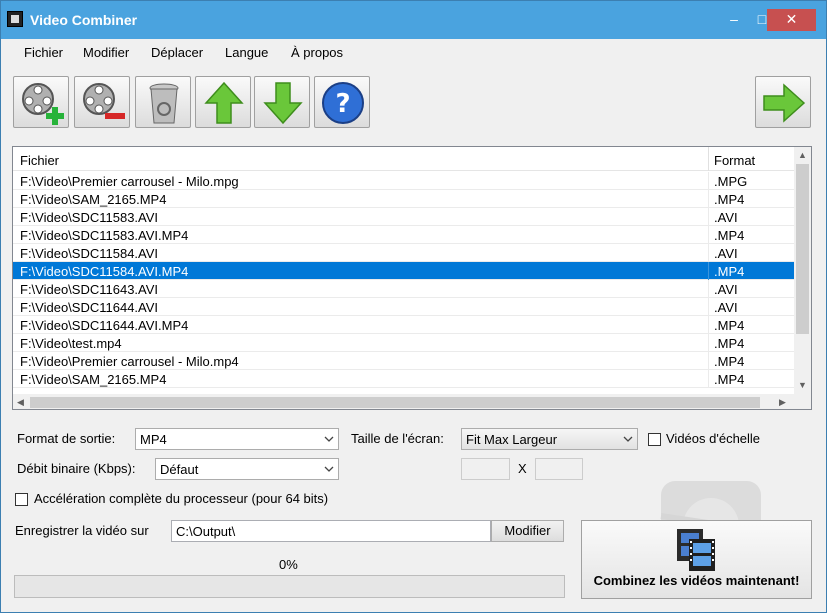 The image size is (827, 613). Describe the element at coordinates (403, 343) in the screenshot. I see `list-item: F:\Video\test.mp4 .MP4` at that location.